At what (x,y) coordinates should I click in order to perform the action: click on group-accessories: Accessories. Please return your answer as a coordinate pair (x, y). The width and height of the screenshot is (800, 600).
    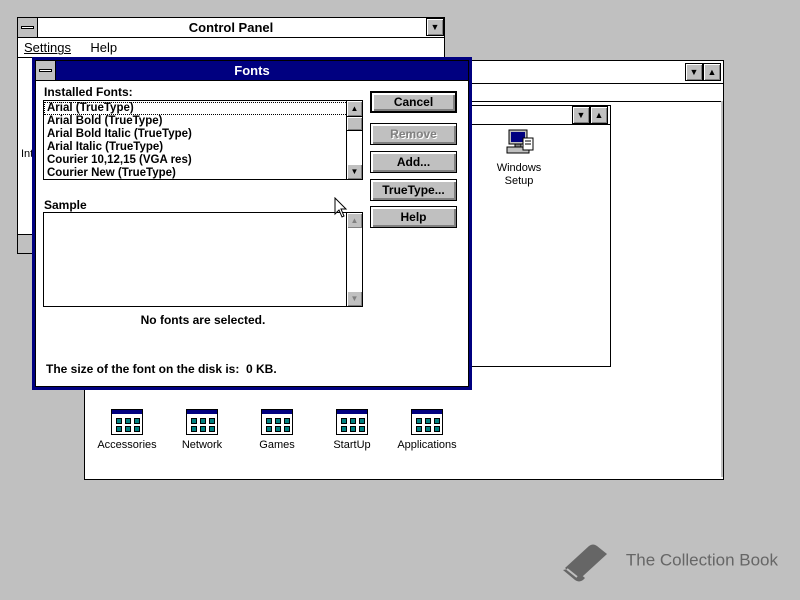
    Looking at the image, I should click on (127, 430).